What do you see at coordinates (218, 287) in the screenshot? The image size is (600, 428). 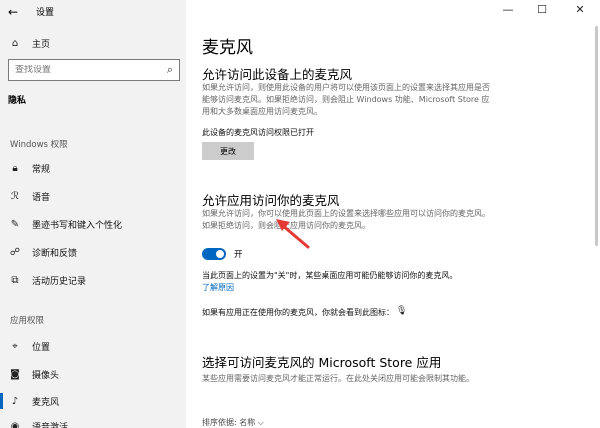 I see `learn-why-link: 了解原因` at bounding box center [218, 287].